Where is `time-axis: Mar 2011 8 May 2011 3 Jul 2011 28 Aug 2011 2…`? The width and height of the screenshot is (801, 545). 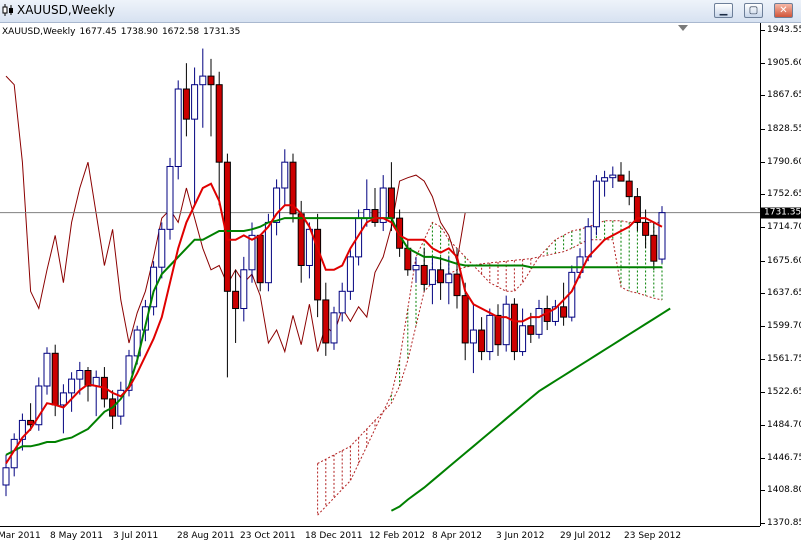
time-axis: Mar 2011 8 May 2011 3 Jul 2011 28 Aug 2011 2… is located at coordinates (380, 535).